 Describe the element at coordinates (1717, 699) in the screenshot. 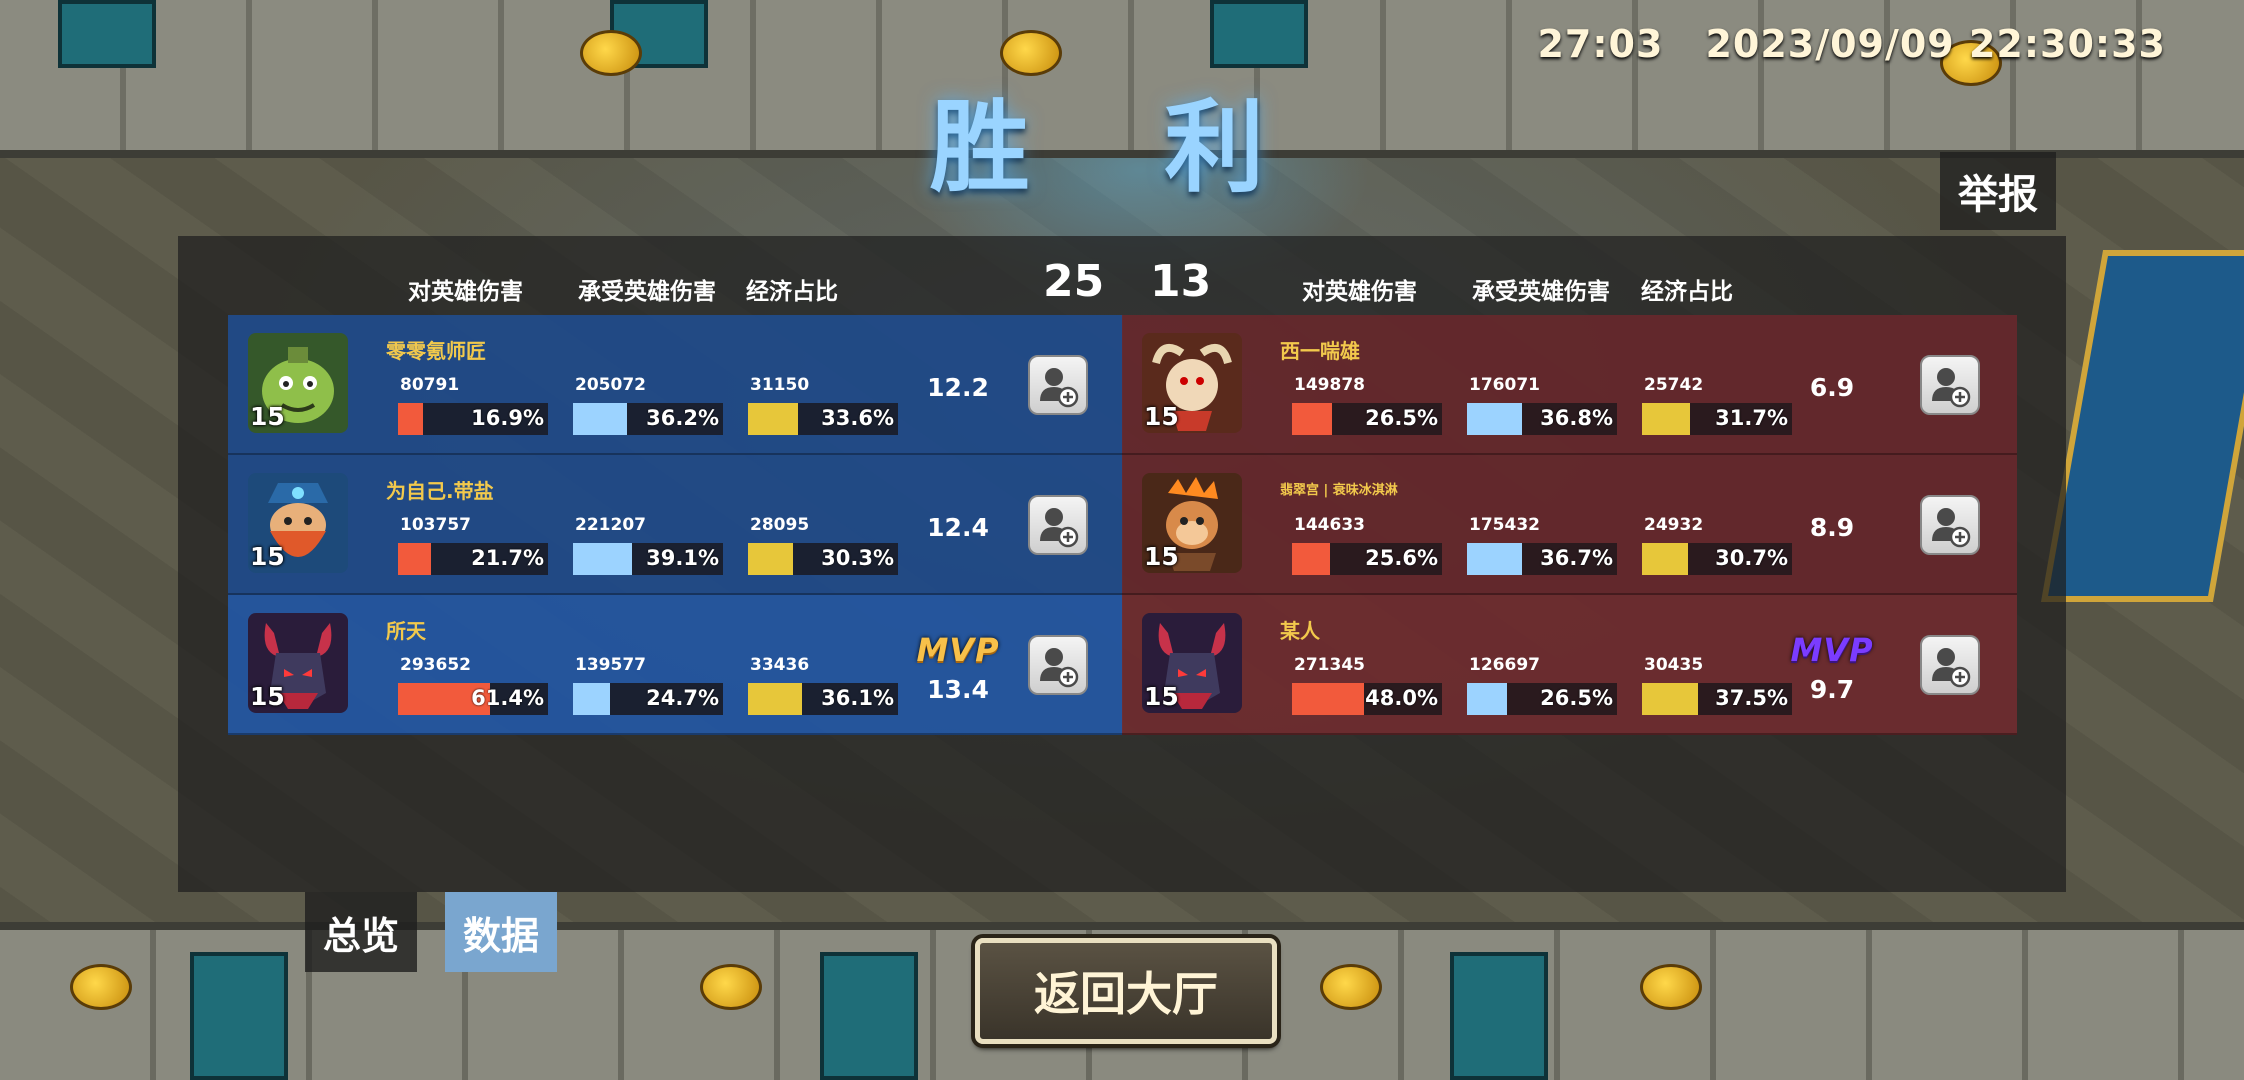

I see `economy-bar: 37.5%` at that location.